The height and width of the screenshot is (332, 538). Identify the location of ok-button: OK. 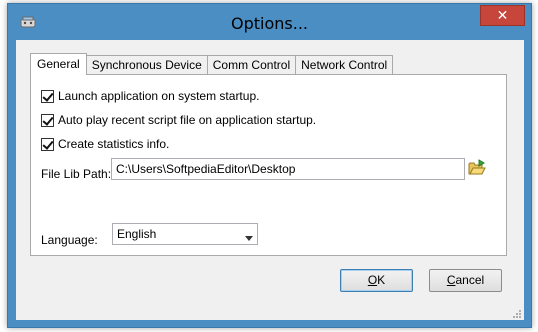
(376, 280).